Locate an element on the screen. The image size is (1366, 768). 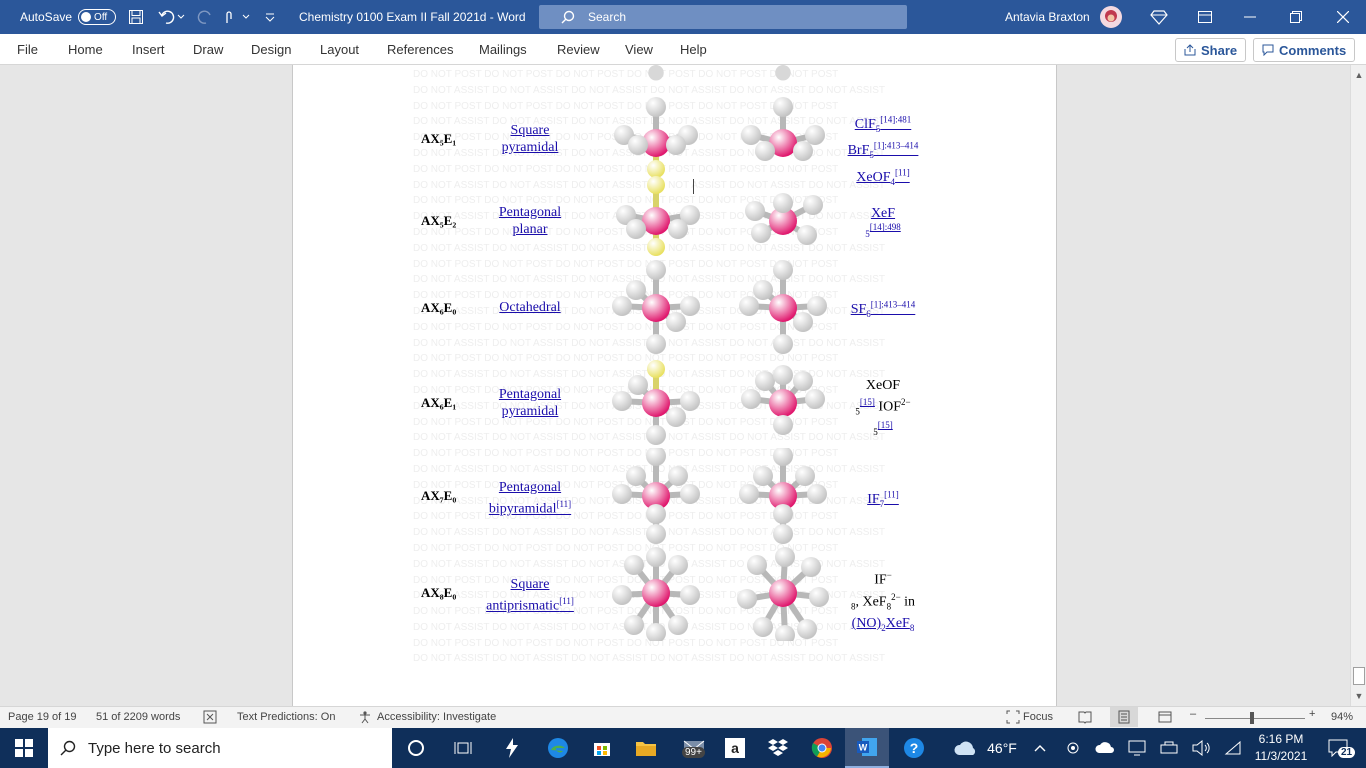
tab-insert: Insert is located at coordinates (148, 49).